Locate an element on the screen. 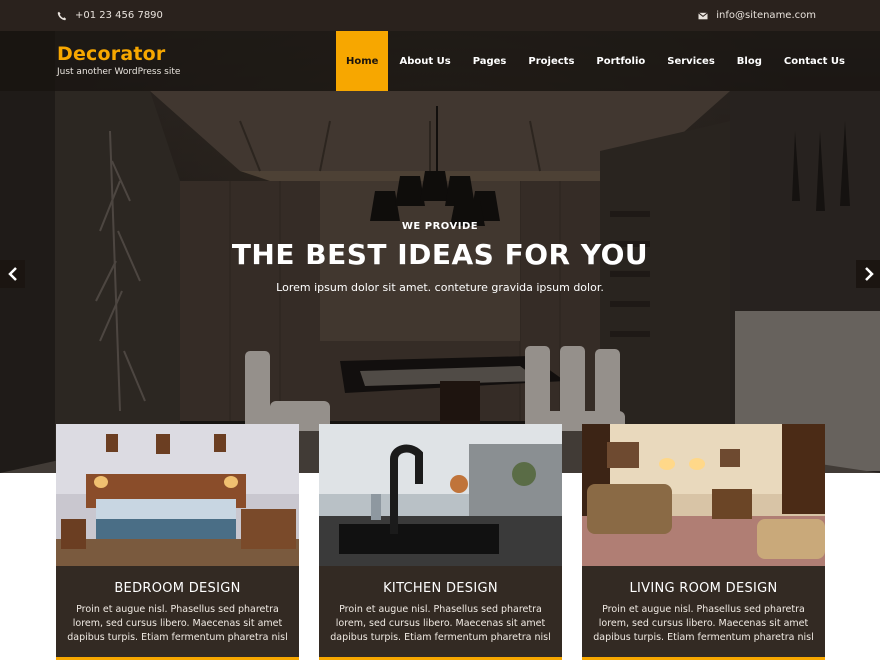 This screenshot has height=660, width=880. bedroom-image is located at coordinates (177, 495).